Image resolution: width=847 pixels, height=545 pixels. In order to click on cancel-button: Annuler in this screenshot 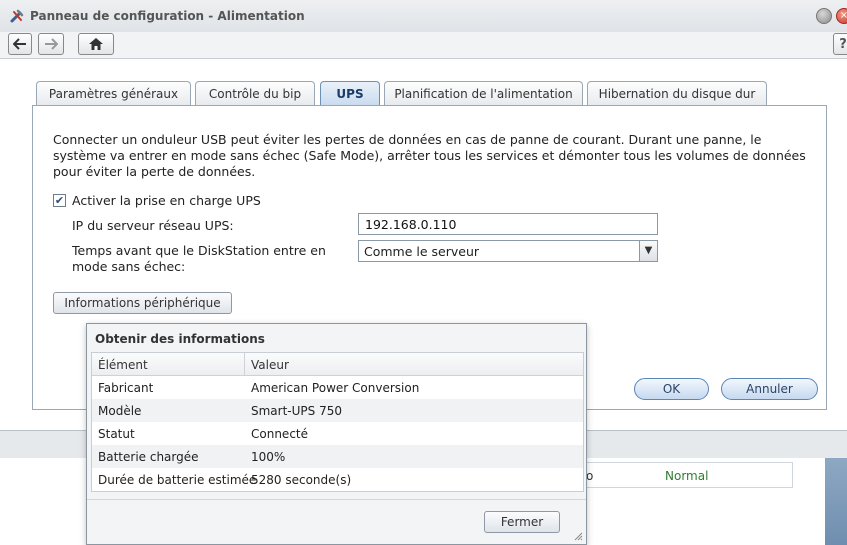, I will do `click(769, 389)`.